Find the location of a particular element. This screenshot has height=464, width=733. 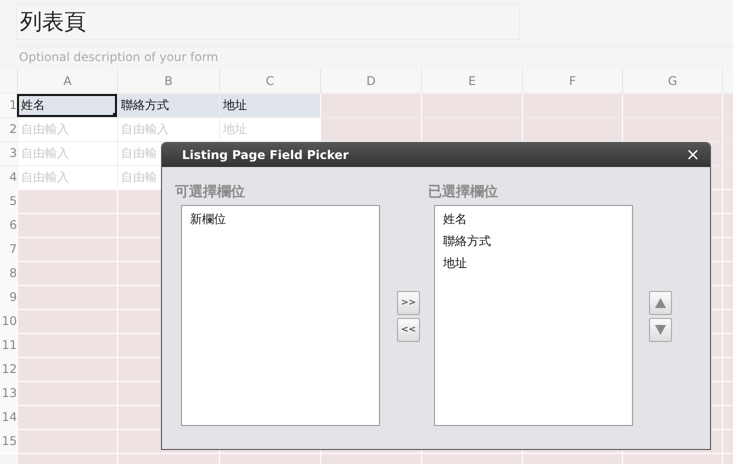

row-number: 11 is located at coordinates (8, 345).